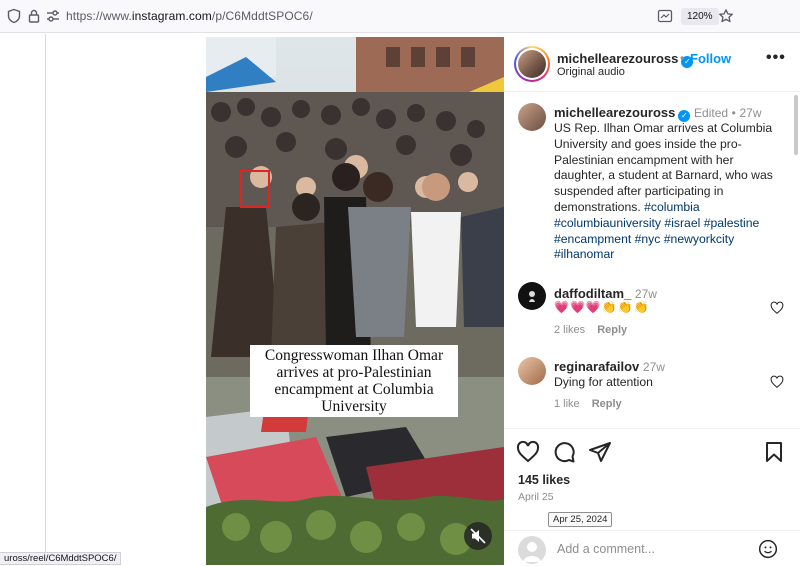 This screenshot has height=566, width=800. I want to click on edited-label: Edited, so click(711, 113).